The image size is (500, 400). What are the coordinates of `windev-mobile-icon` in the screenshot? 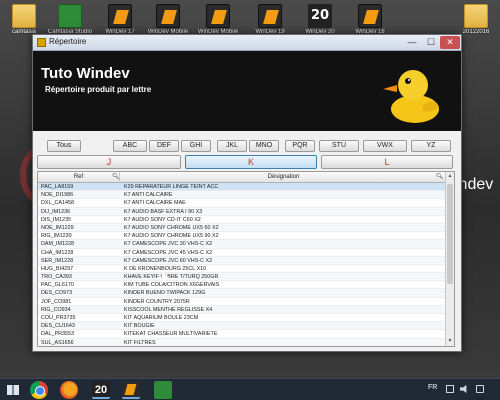 It's located at (168, 16).